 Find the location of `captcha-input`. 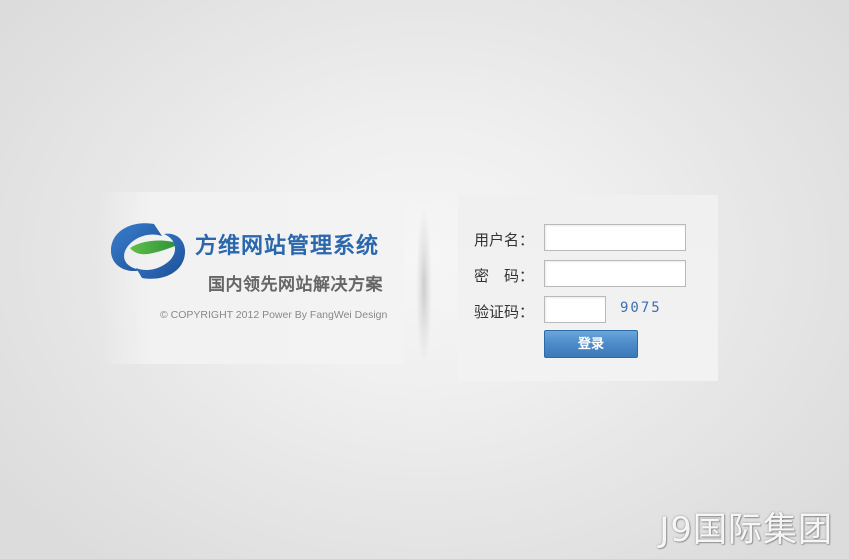

captcha-input is located at coordinates (575, 309).